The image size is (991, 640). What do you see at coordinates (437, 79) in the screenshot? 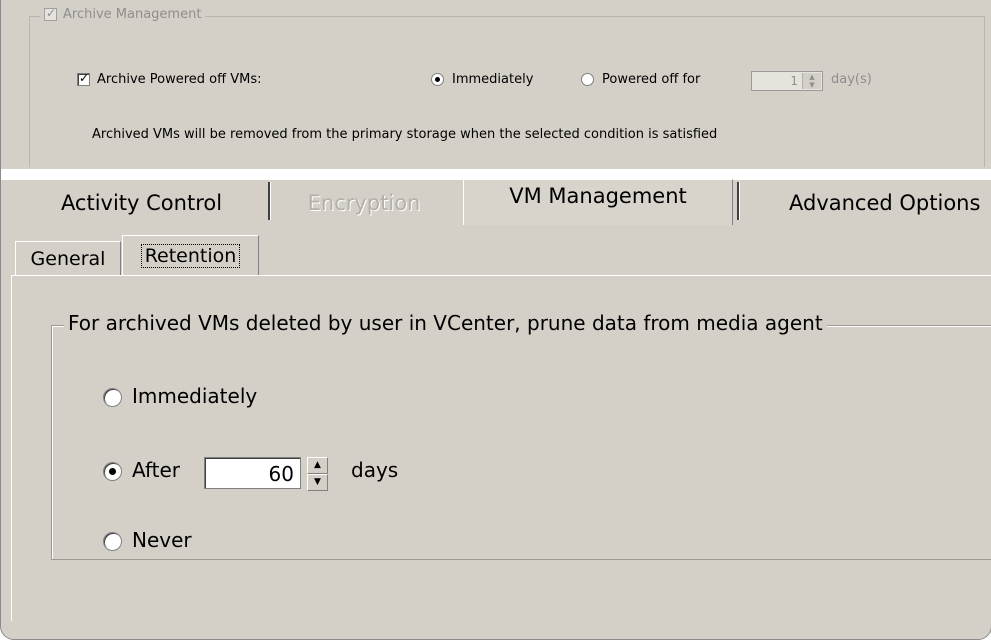
I see `archive-immediately-radio` at bounding box center [437, 79].